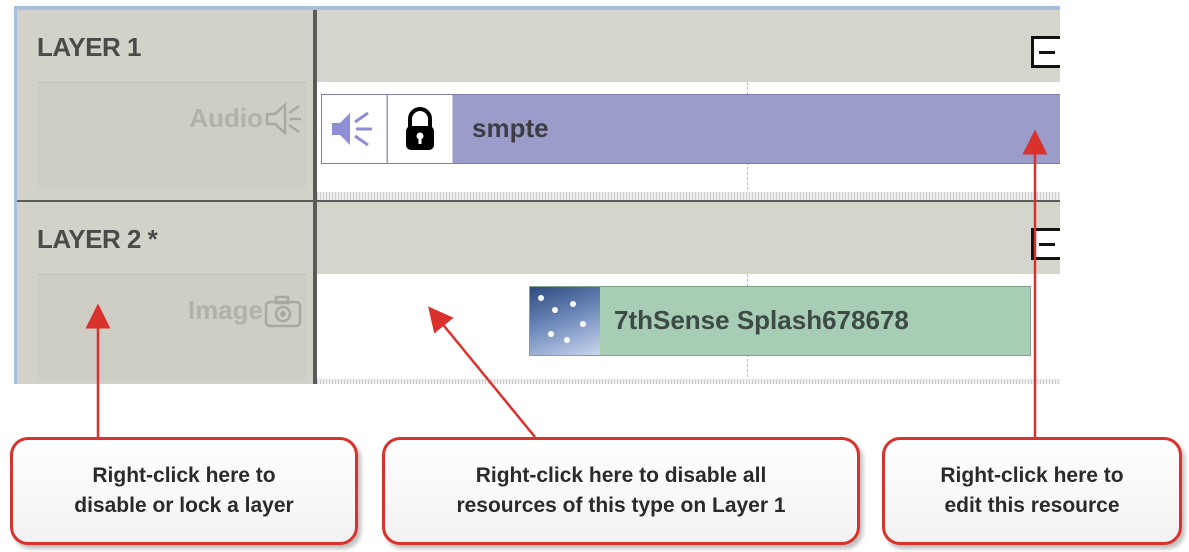 The height and width of the screenshot is (552, 1189). I want to click on layer-1-track: smpte, so click(688, 141).